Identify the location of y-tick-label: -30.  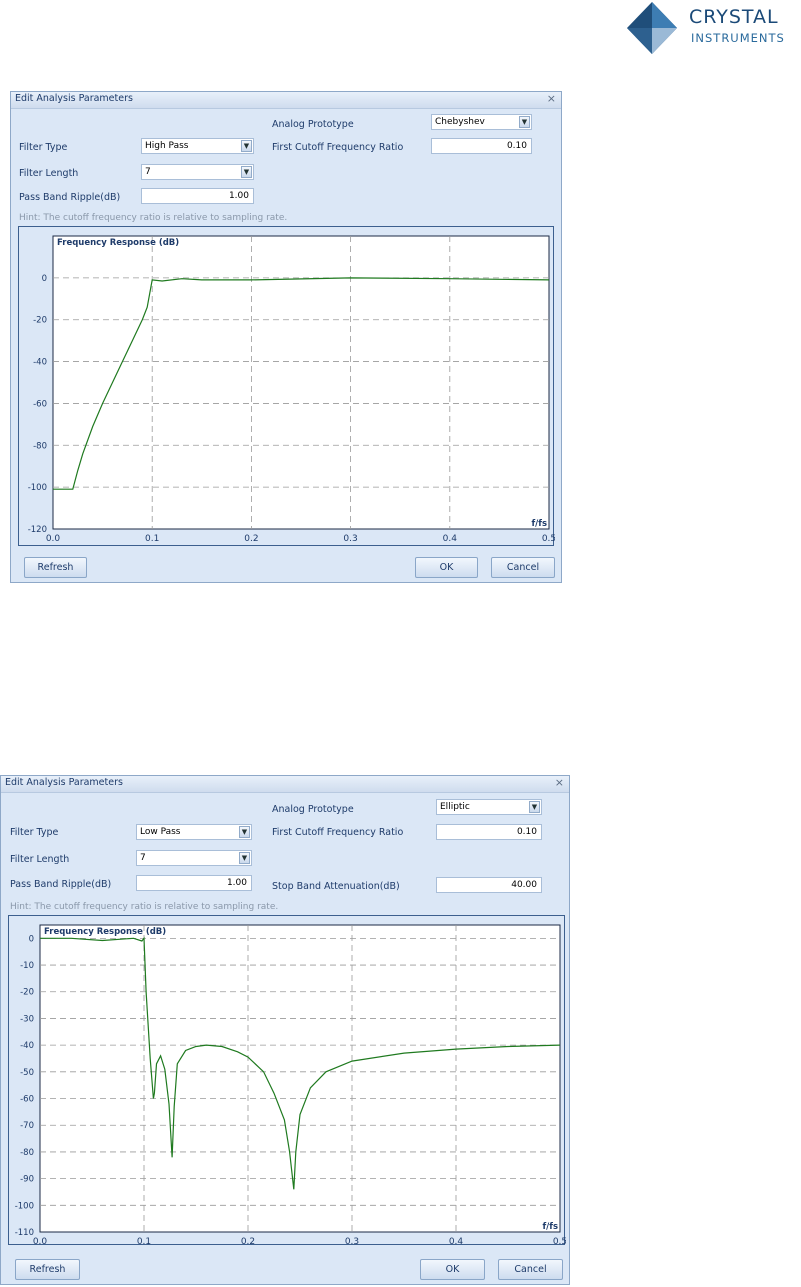
(27, 1019).